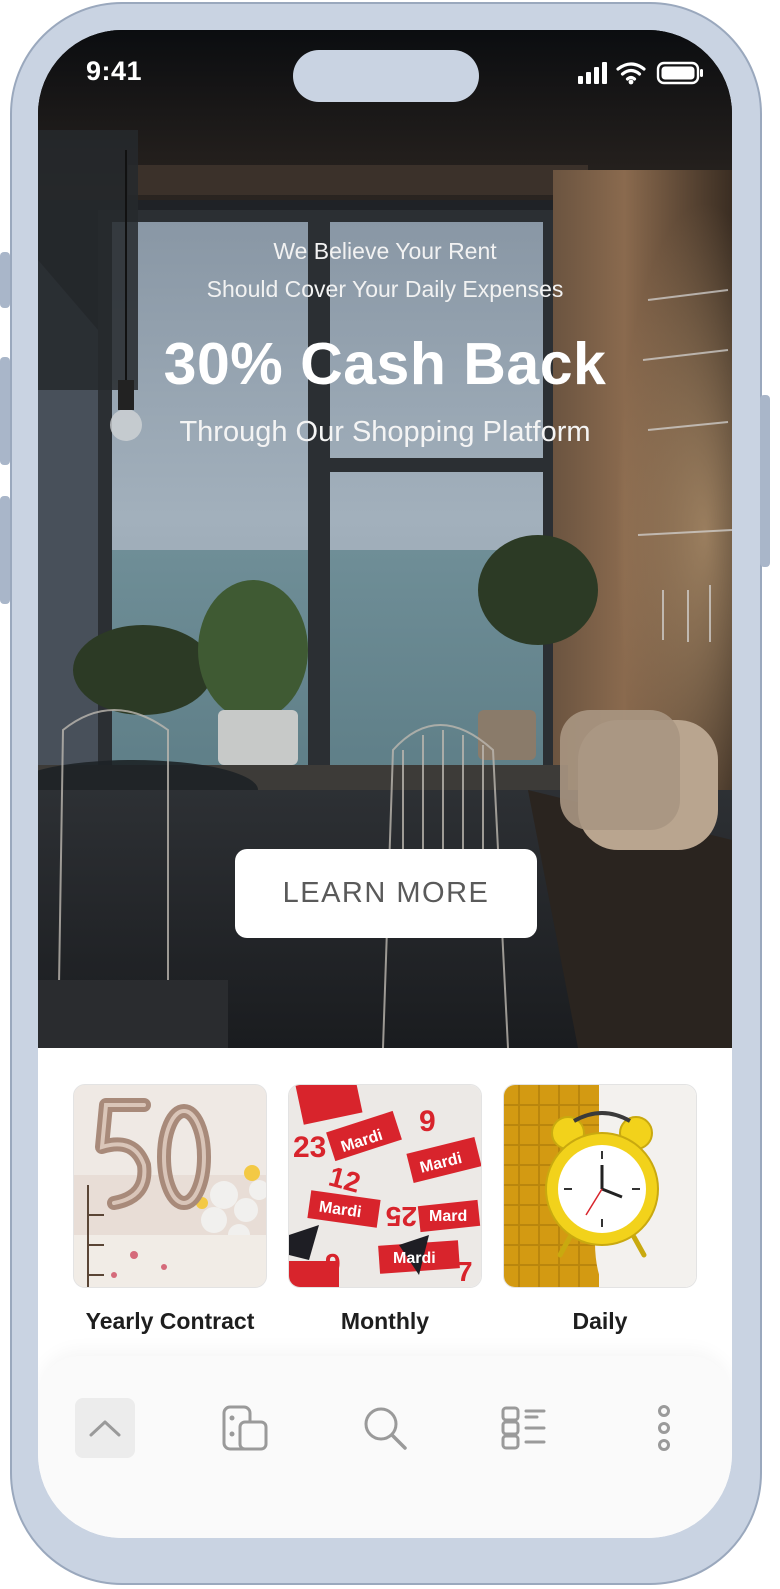 Image resolution: width=780 pixels, height=1589 pixels. I want to click on side-button-volume-up, so click(5, 411).